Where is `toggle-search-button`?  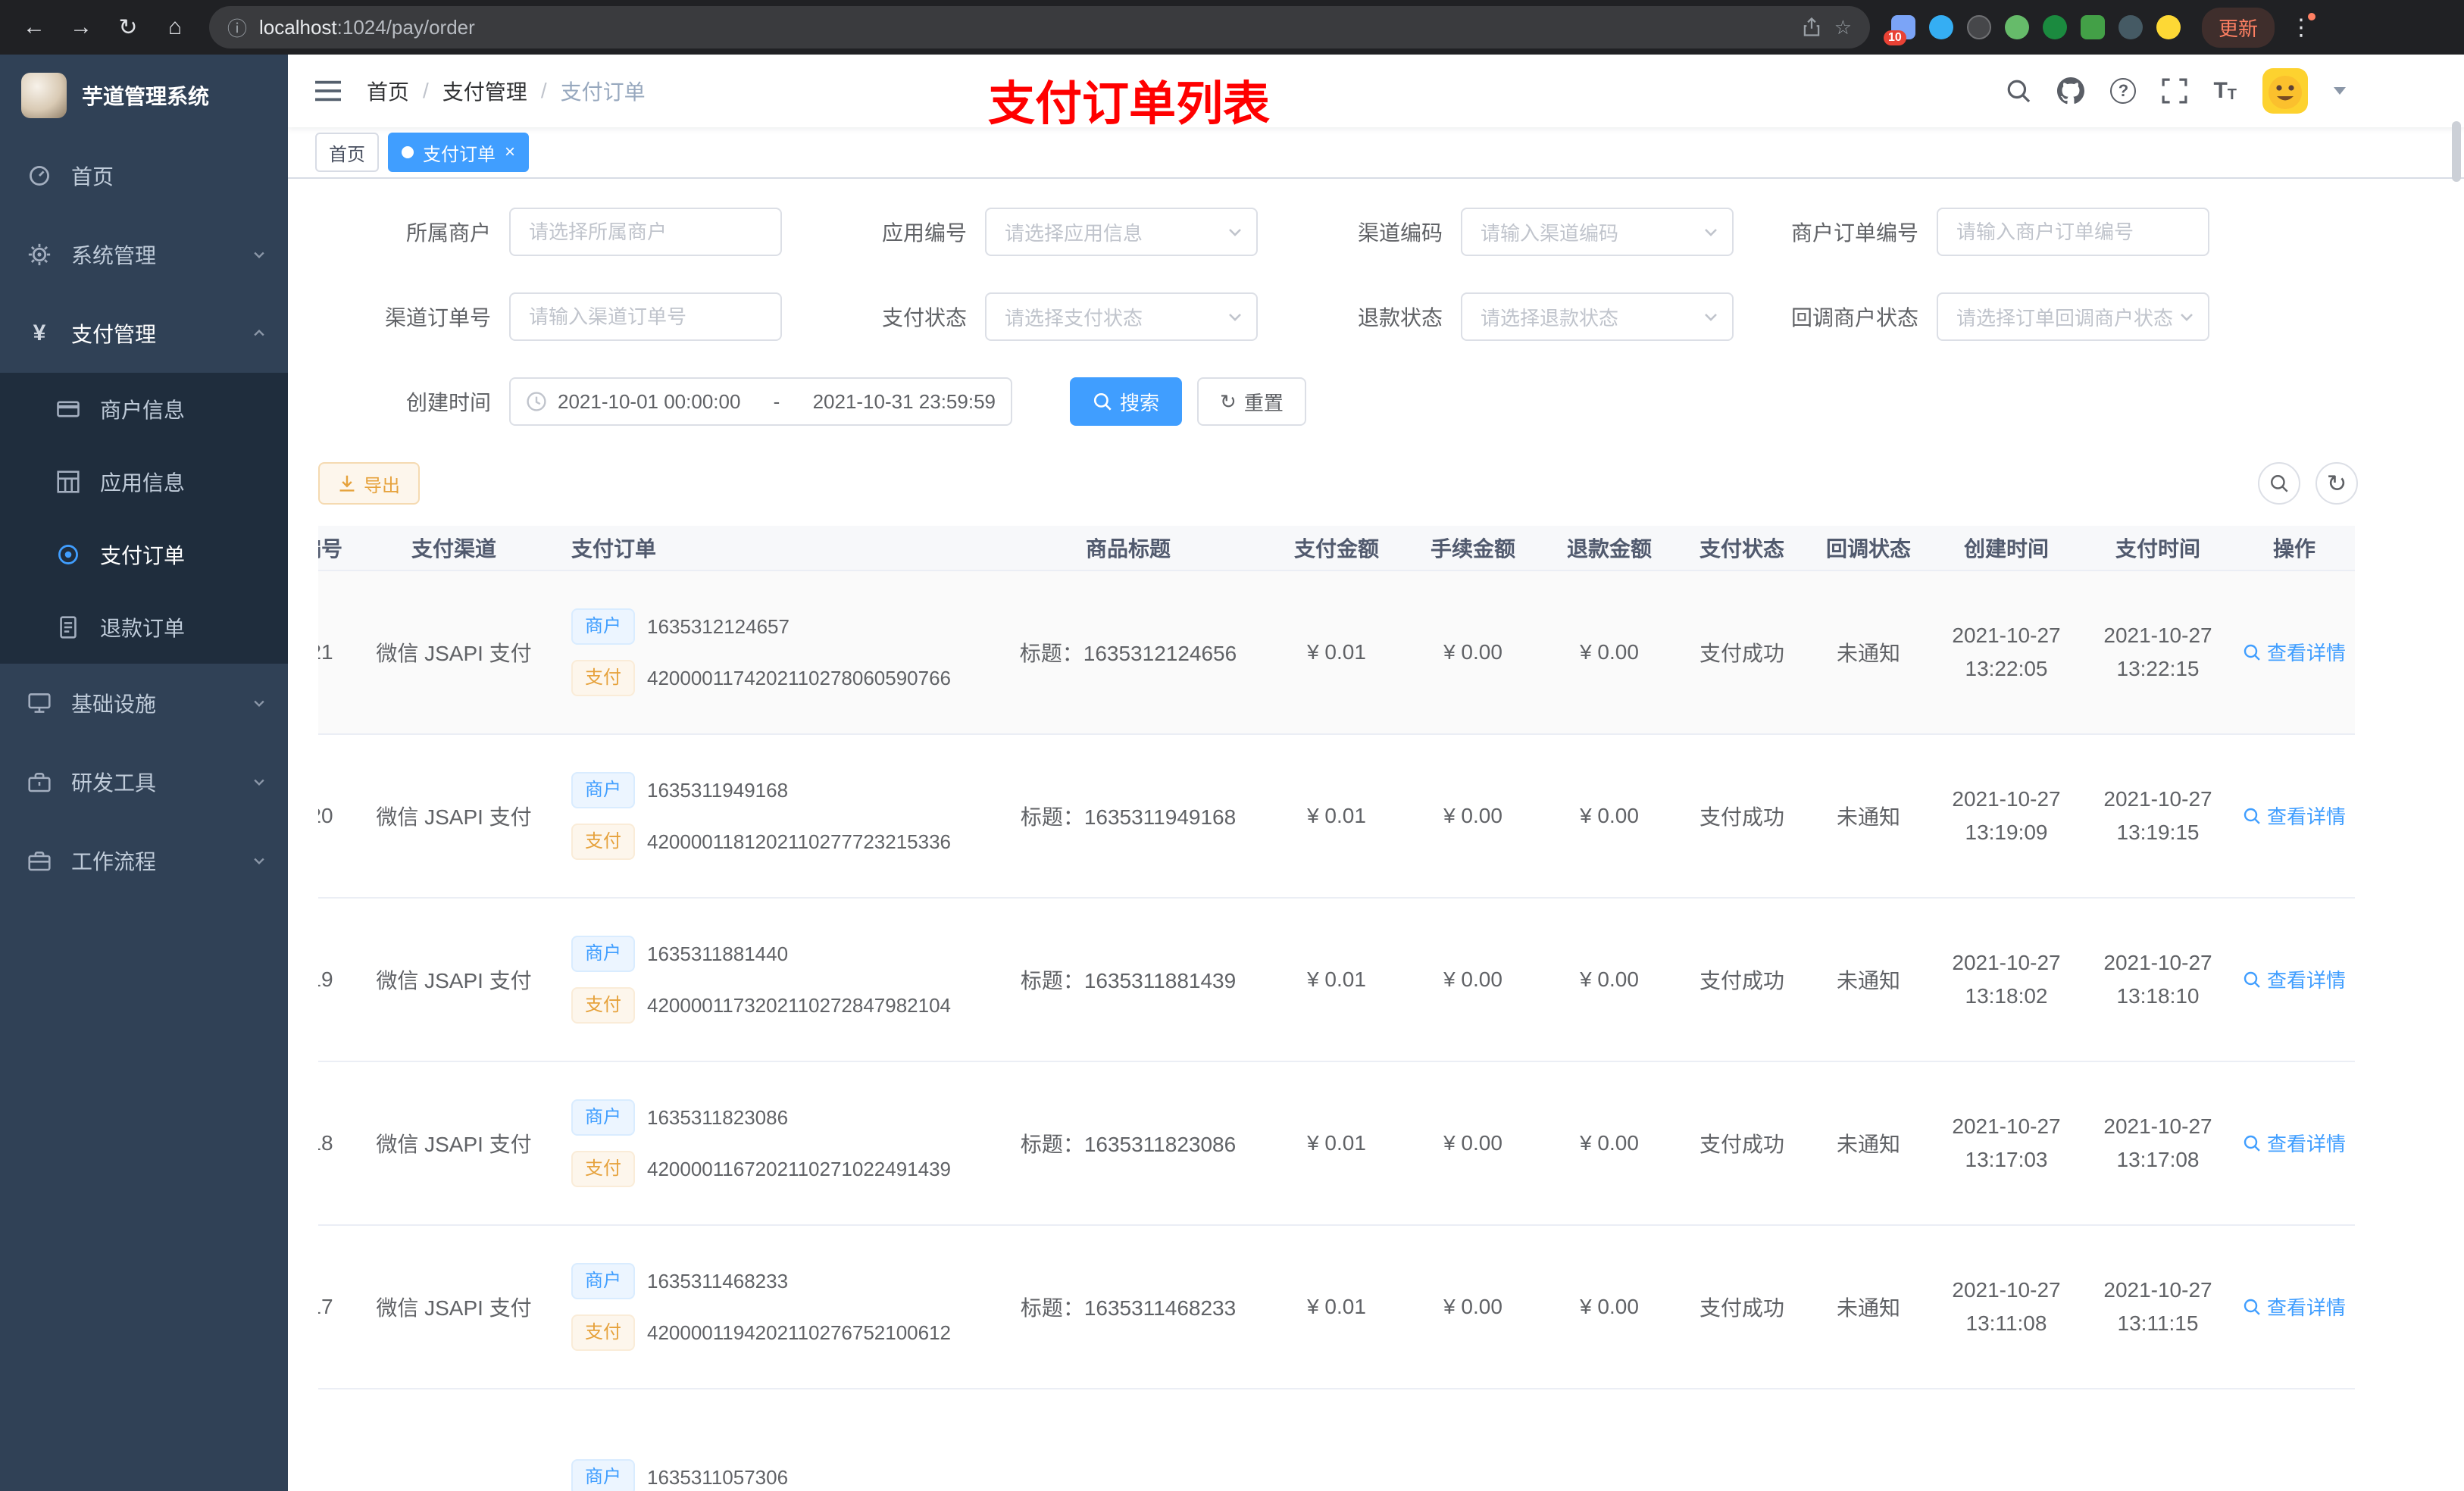 toggle-search-button is located at coordinates (2279, 483).